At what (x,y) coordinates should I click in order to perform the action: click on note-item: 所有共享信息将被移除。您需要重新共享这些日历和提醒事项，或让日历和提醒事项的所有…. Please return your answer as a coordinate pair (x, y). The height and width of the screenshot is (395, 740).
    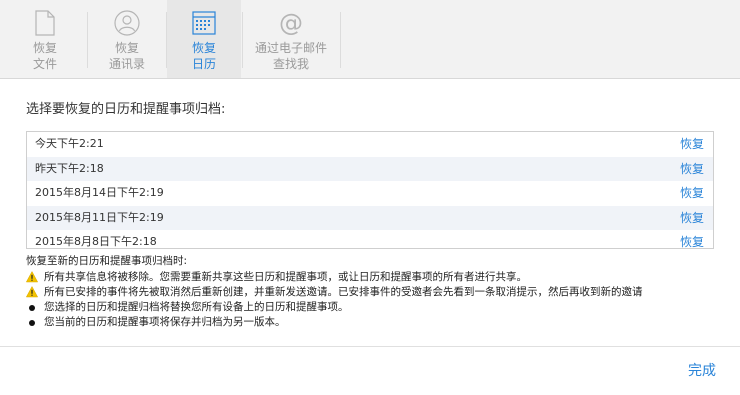
    Looking at the image, I should click on (334, 277).